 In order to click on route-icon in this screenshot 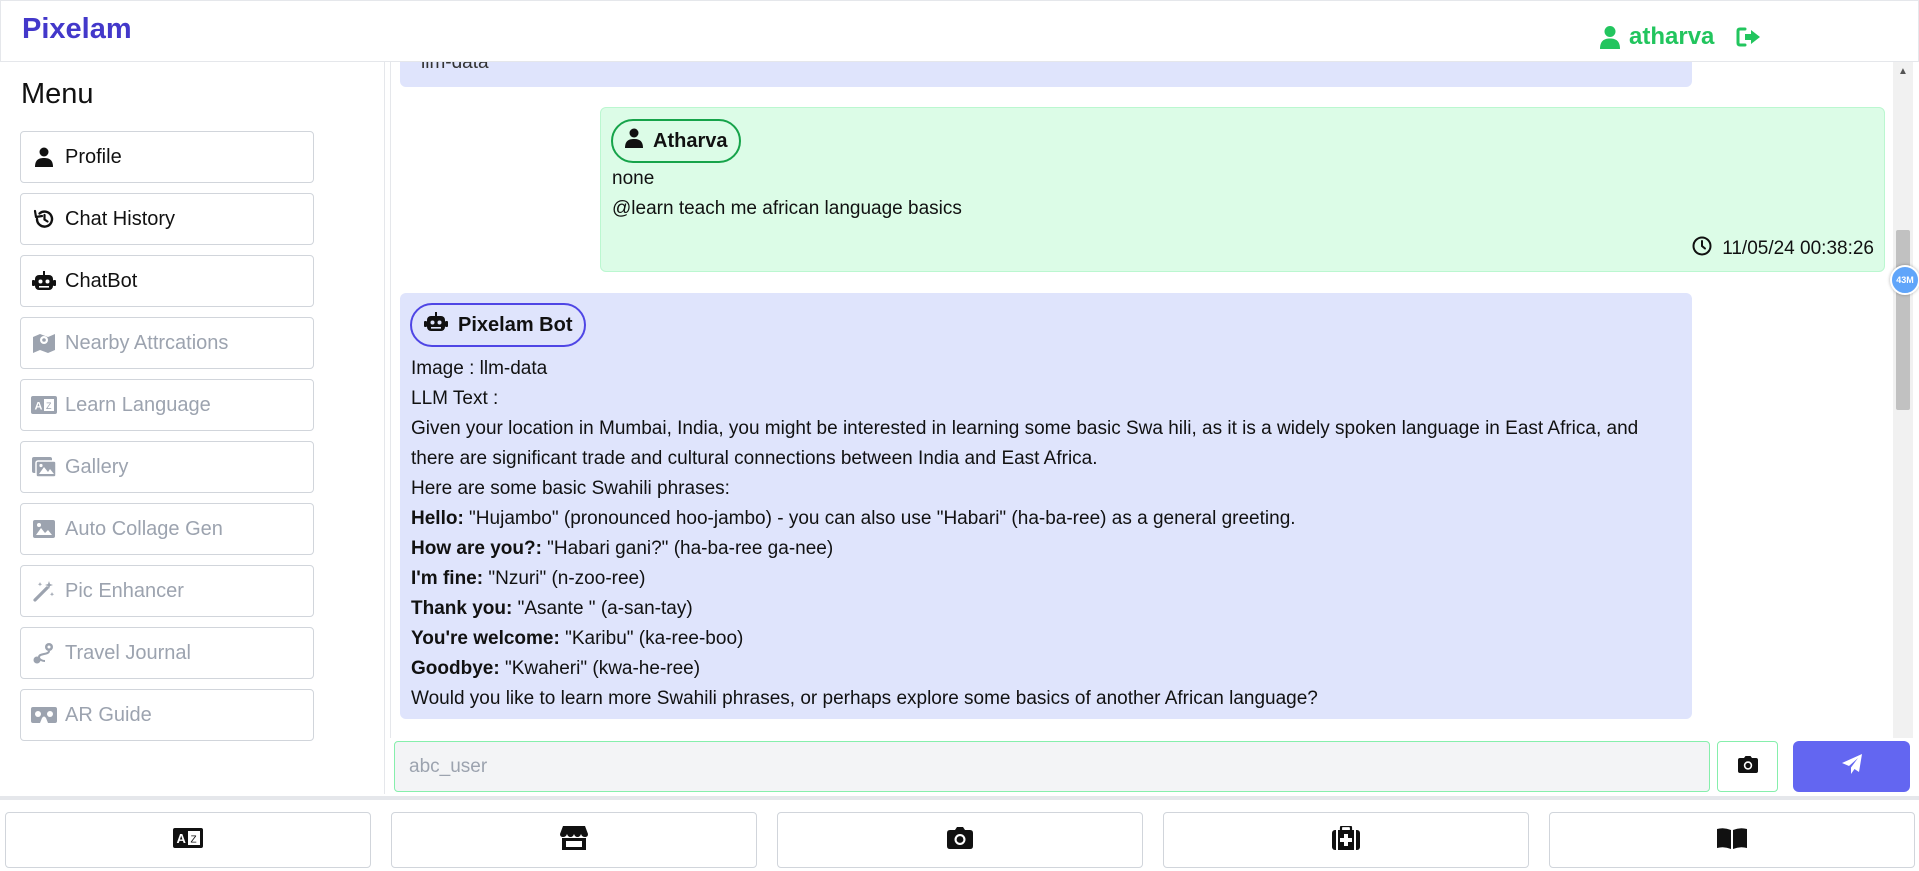, I will do `click(44, 653)`.